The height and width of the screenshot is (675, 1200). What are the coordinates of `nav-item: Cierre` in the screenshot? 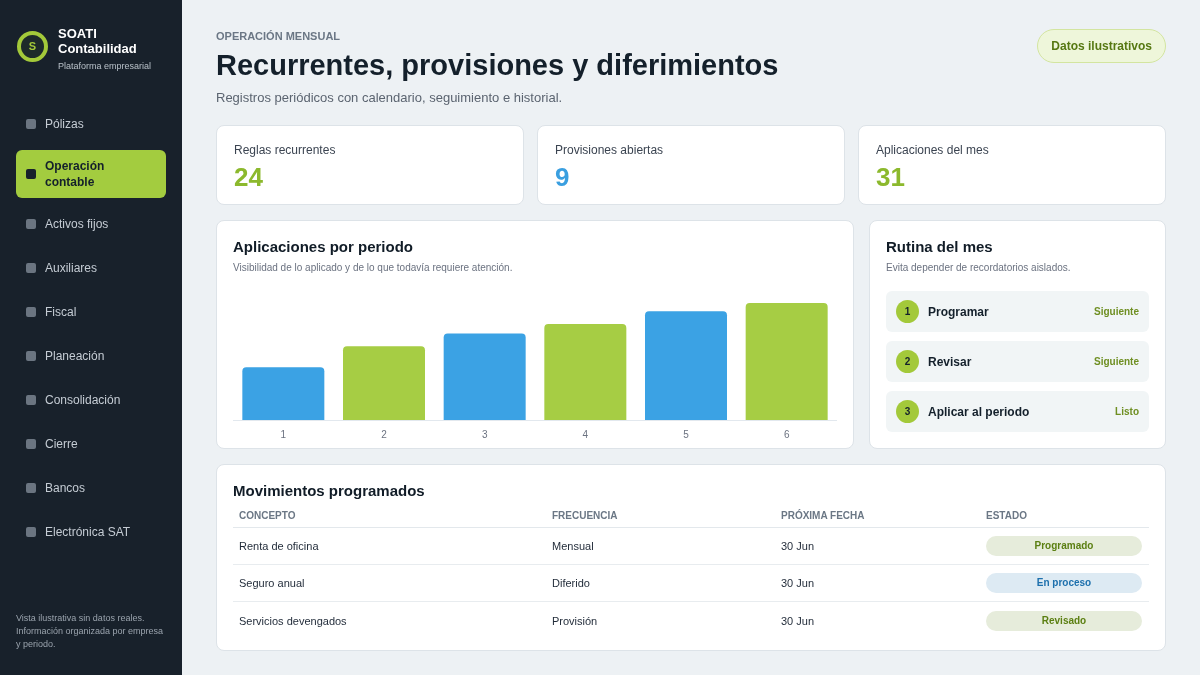 It's located at (91, 444).